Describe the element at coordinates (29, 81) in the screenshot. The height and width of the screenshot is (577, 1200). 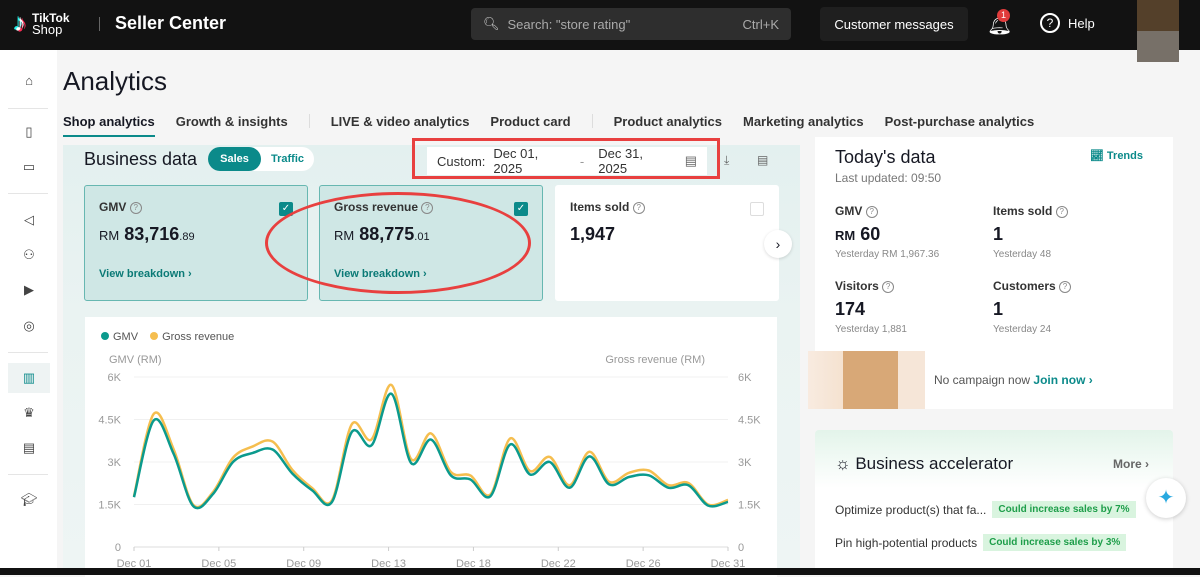
I see `home-icon: ⌂` at that location.